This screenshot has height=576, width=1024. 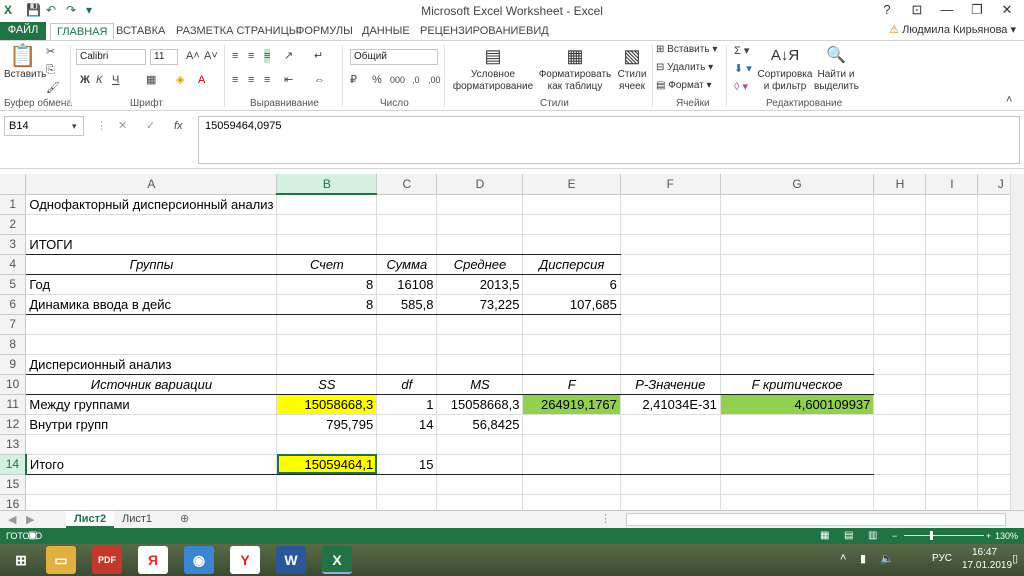 What do you see at coordinates (952, 184) in the screenshot?
I see `column-header-i: I` at bounding box center [952, 184].